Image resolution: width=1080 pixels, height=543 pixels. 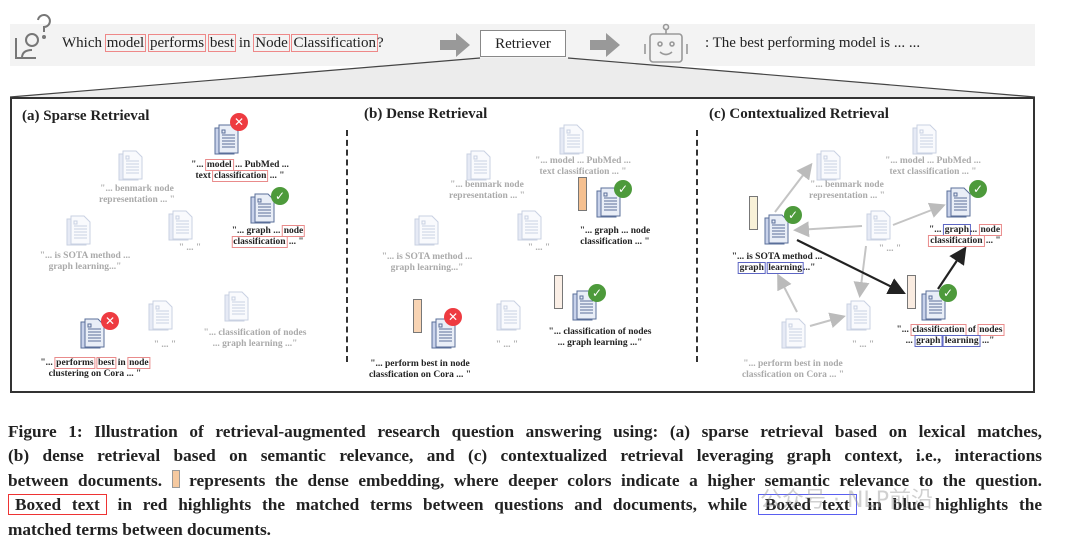 I want to click on snippet-text: text classification ... ", so click(x=933, y=171).